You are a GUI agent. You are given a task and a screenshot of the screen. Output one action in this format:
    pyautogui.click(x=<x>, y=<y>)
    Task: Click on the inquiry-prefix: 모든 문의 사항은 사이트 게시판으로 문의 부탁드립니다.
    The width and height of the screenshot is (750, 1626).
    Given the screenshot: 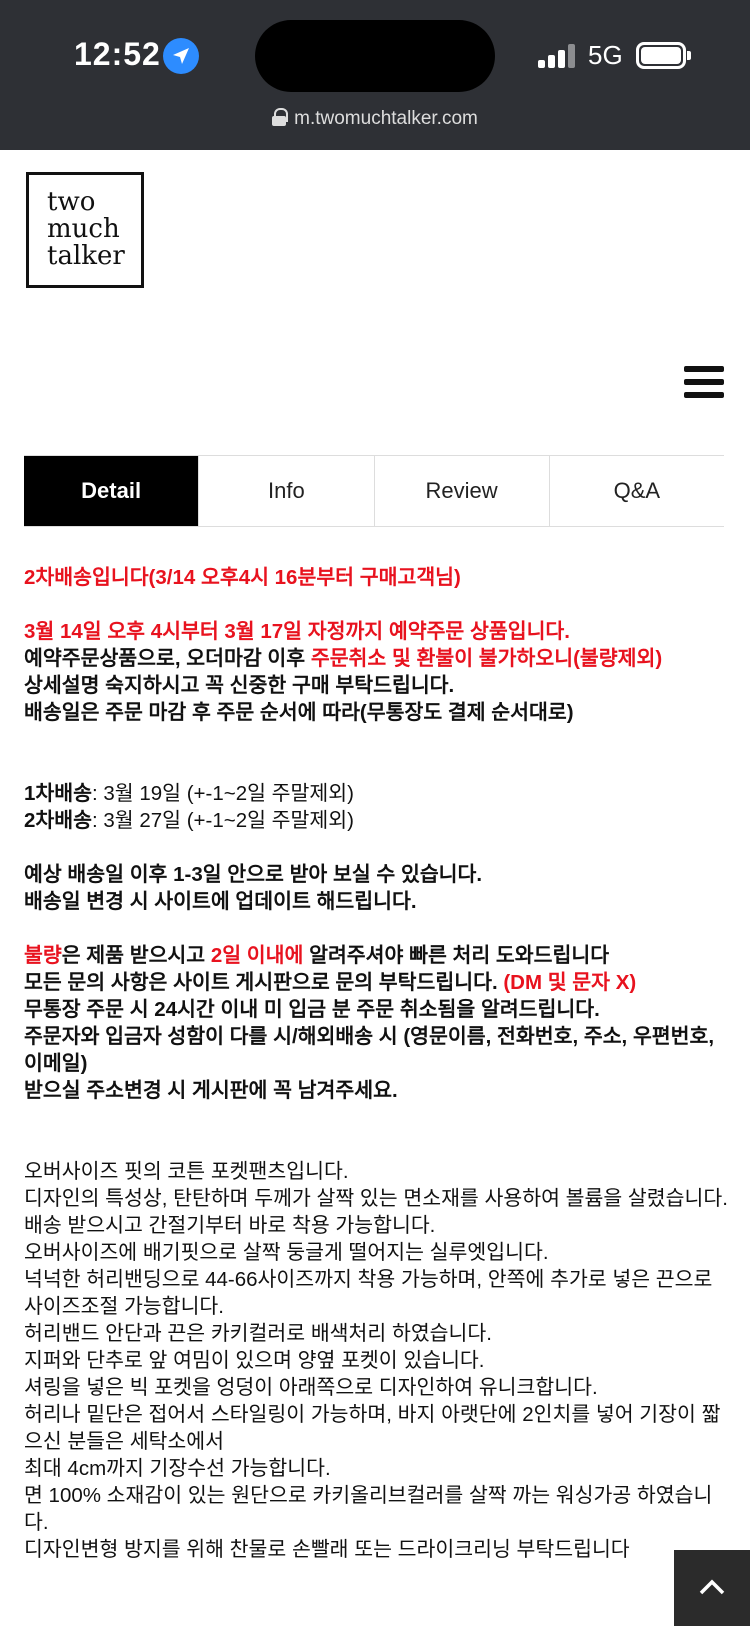 What is the action you would take?
    pyautogui.click(x=264, y=982)
    